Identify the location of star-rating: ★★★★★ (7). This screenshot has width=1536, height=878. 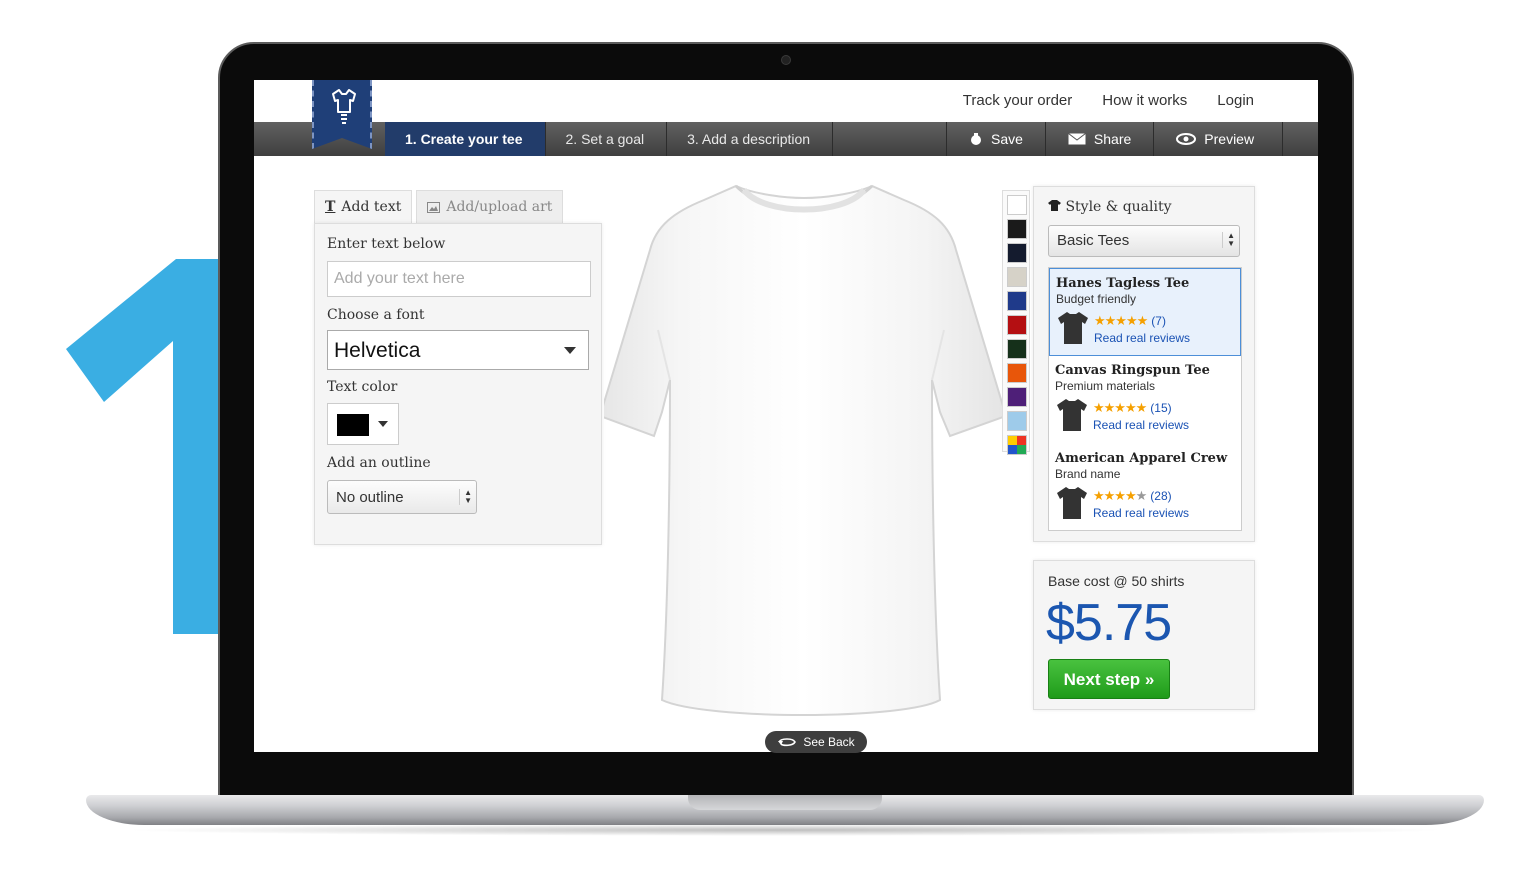
(1130, 320).